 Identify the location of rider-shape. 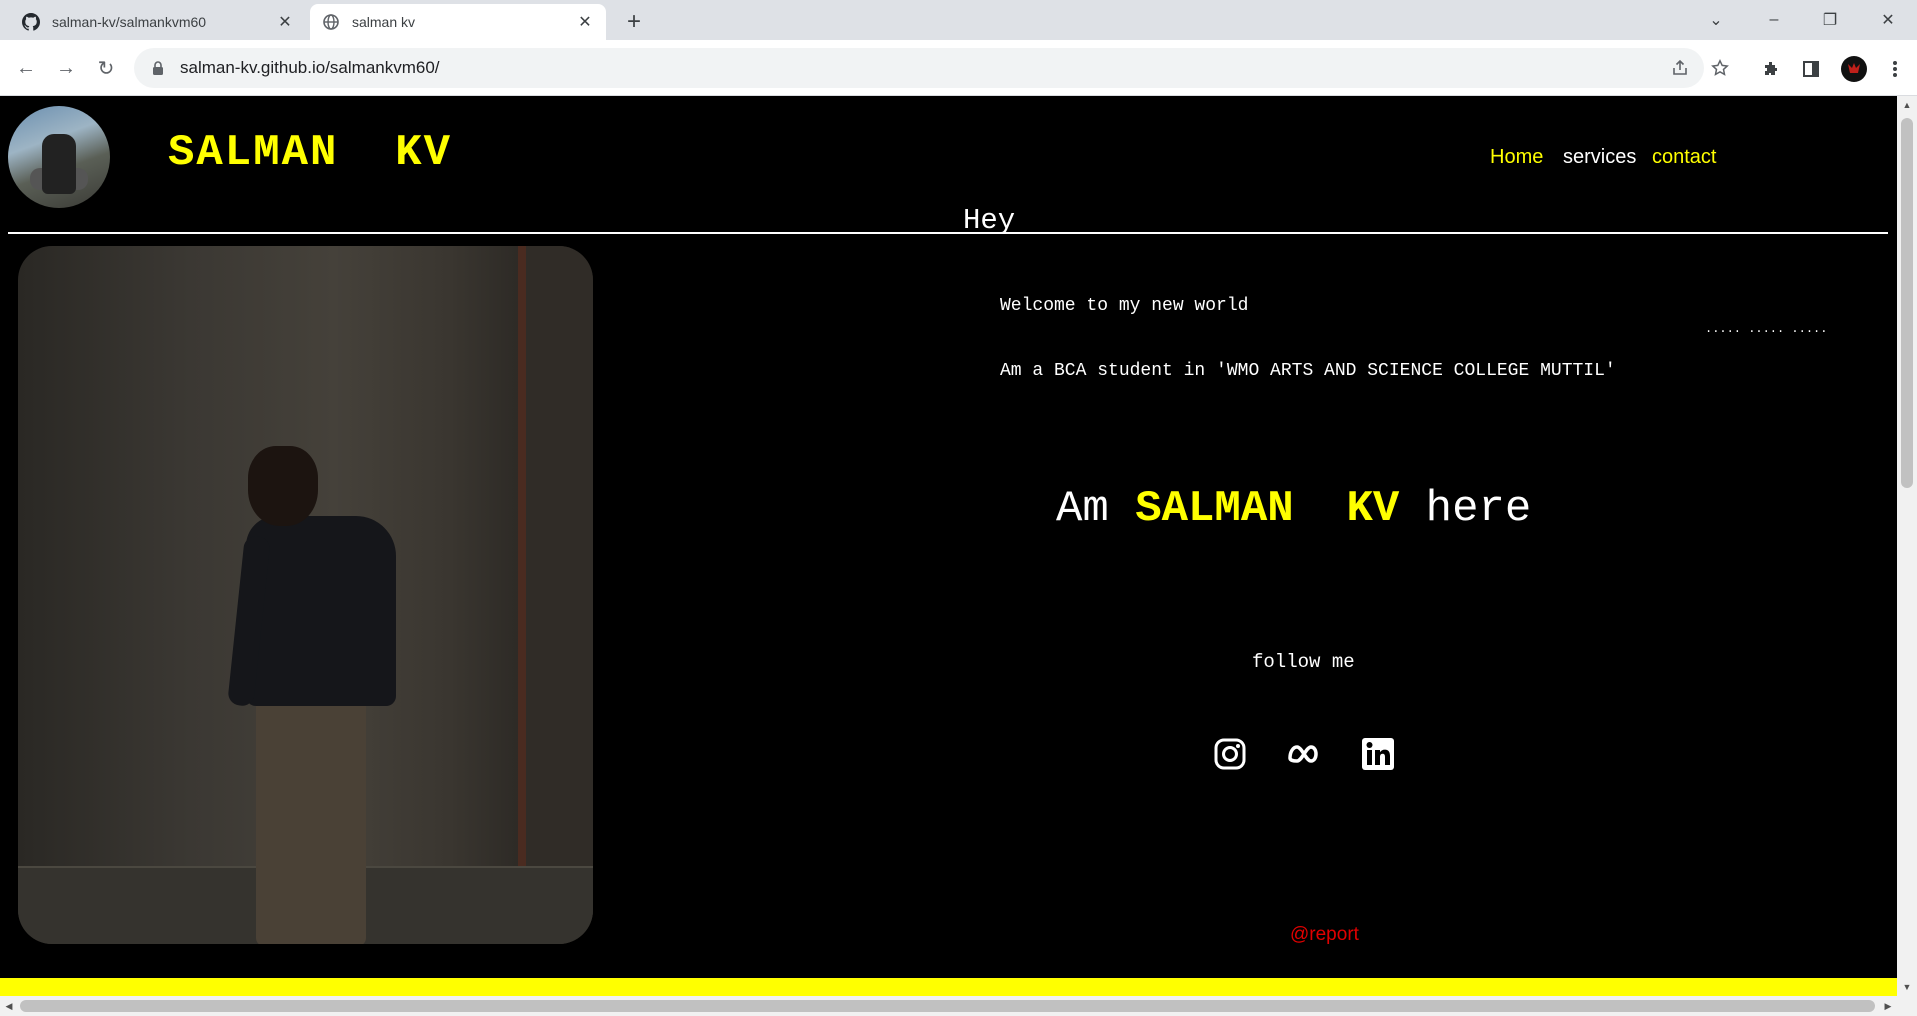
(59, 164).